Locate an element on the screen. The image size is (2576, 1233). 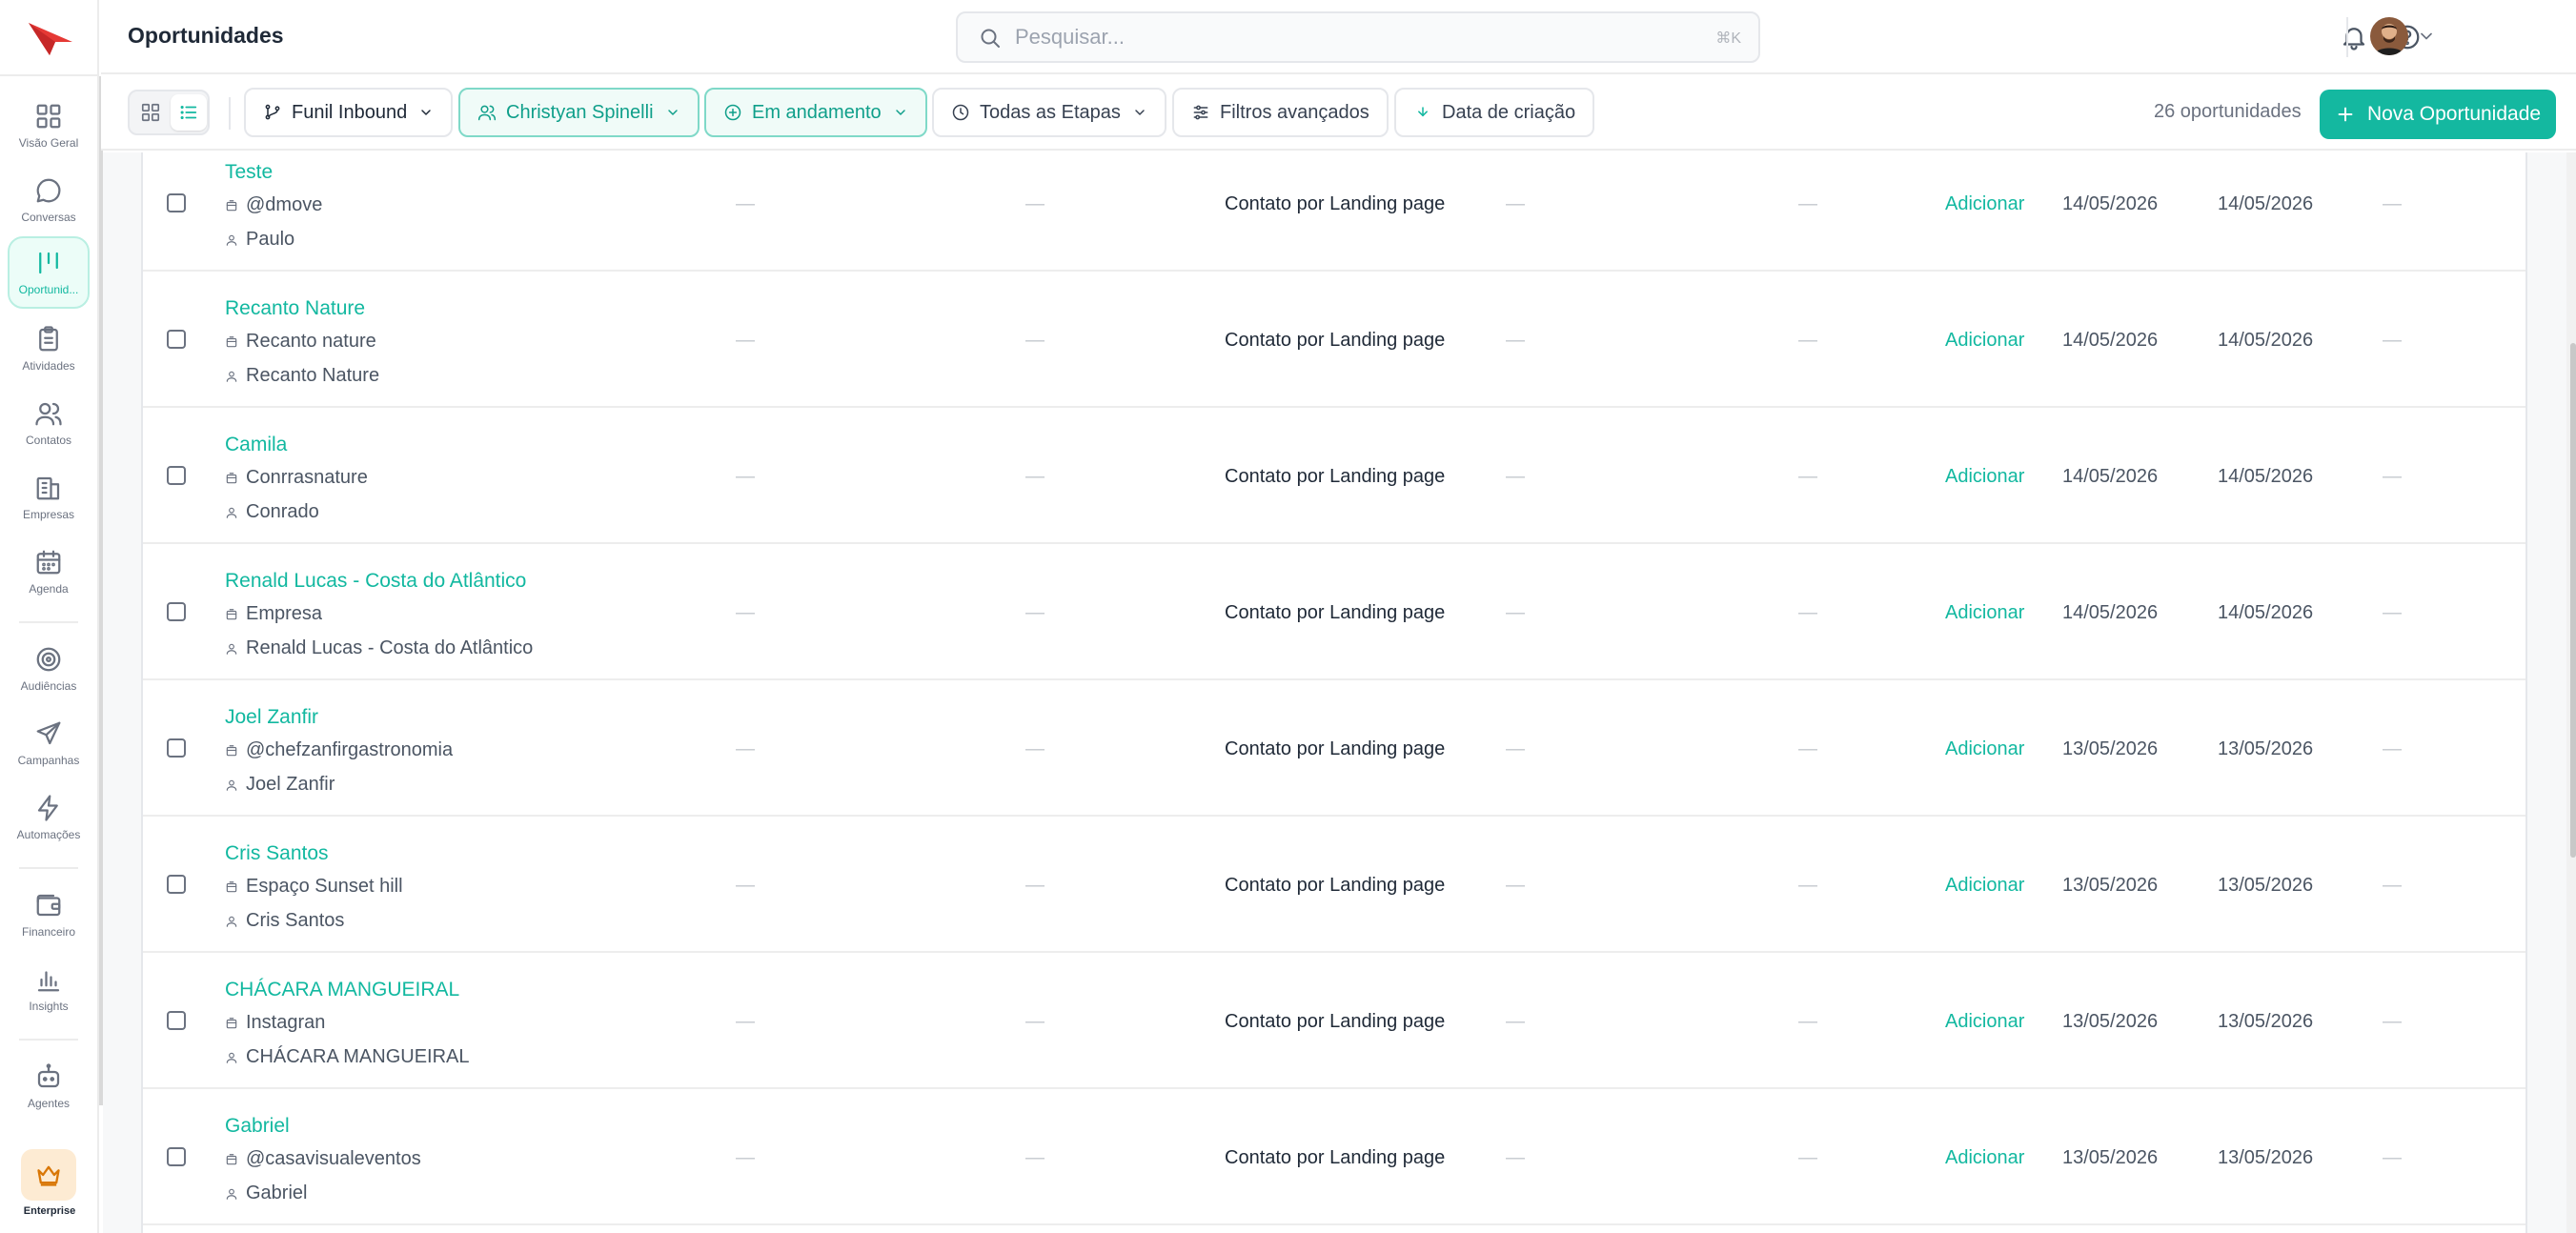
contact-name: Joel Zanfir is located at coordinates (290, 784).